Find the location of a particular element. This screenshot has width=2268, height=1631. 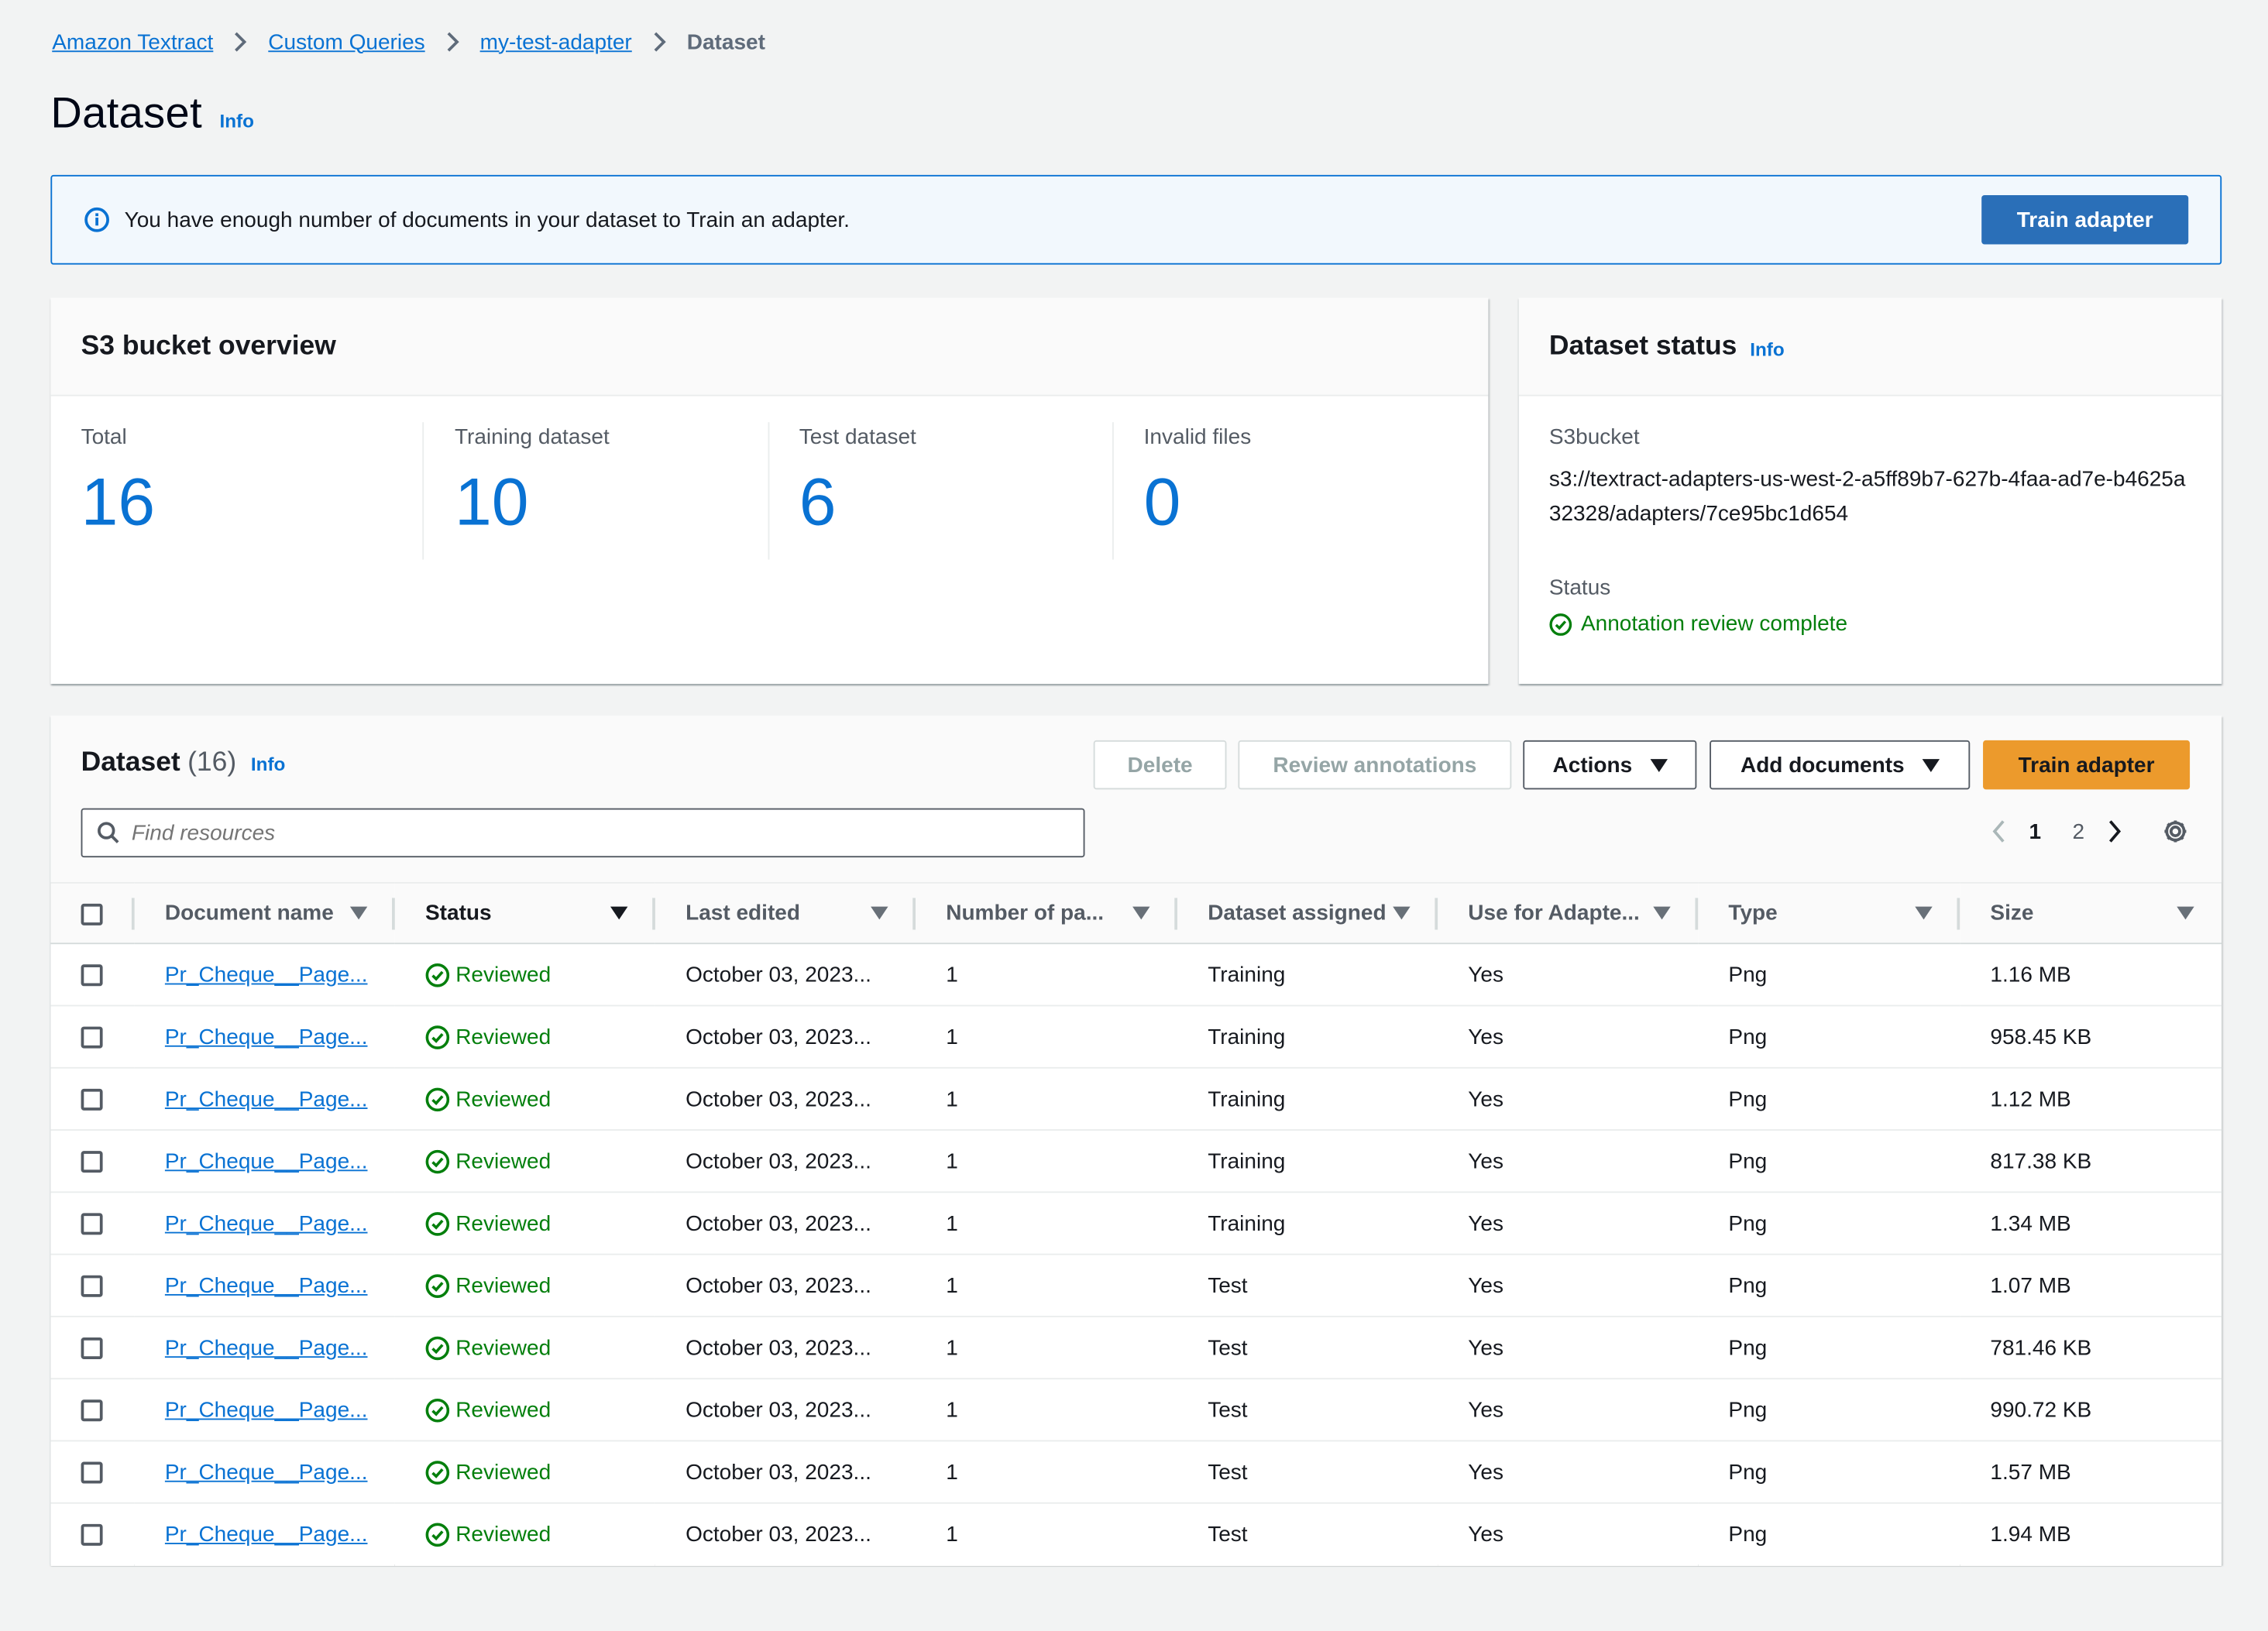

add-documents-dropdown: Add documents is located at coordinates (1840, 765).